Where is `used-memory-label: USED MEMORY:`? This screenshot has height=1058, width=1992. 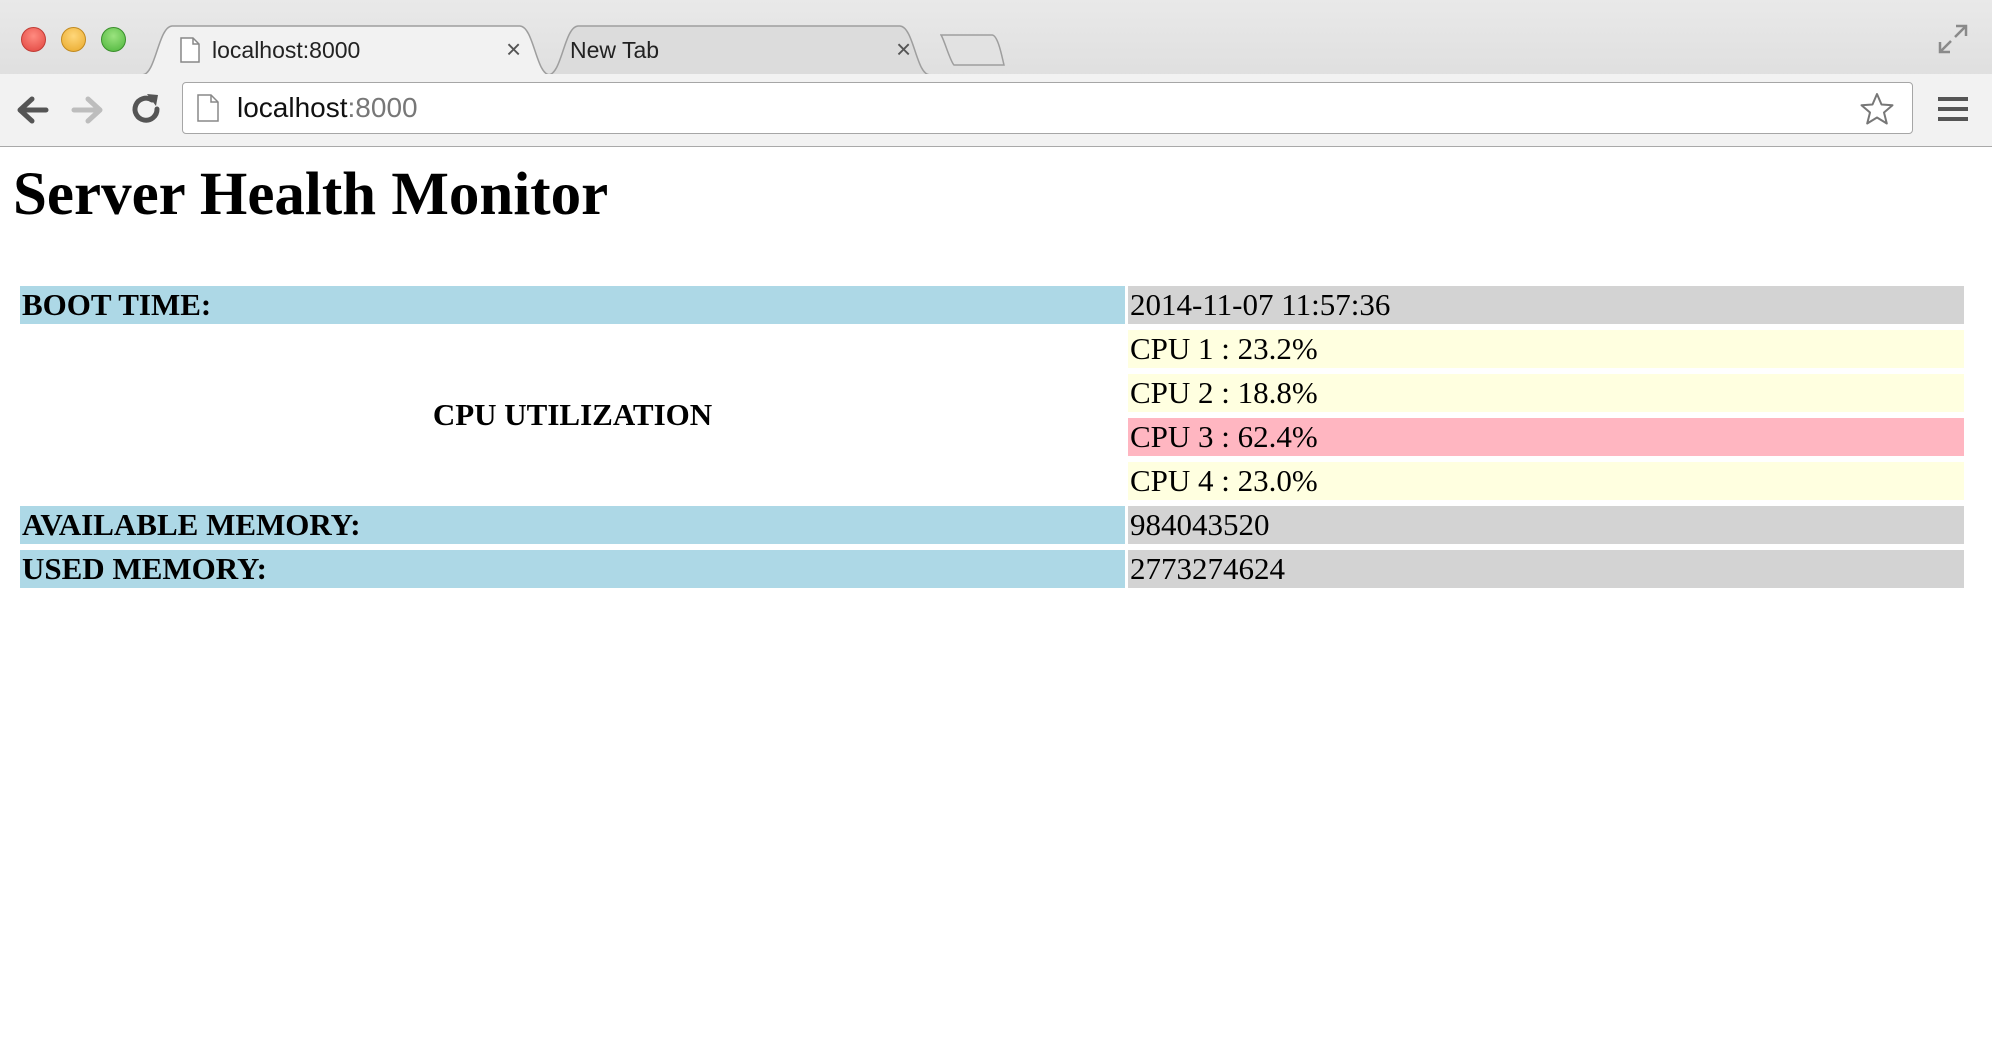
used-memory-label: USED MEMORY: is located at coordinates (572, 569).